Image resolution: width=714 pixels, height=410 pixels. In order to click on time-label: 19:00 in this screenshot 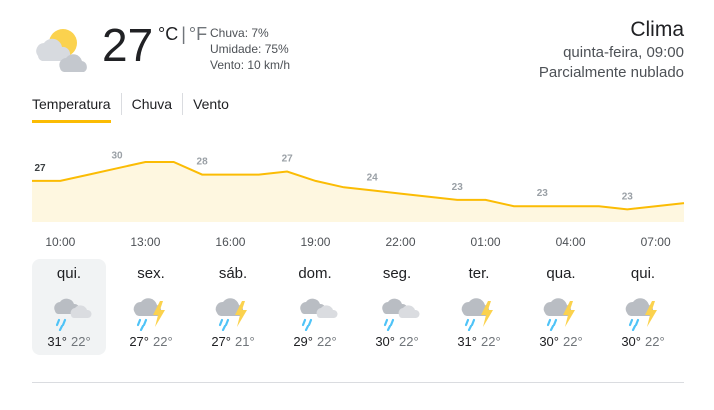, I will do `click(315, 242)`.